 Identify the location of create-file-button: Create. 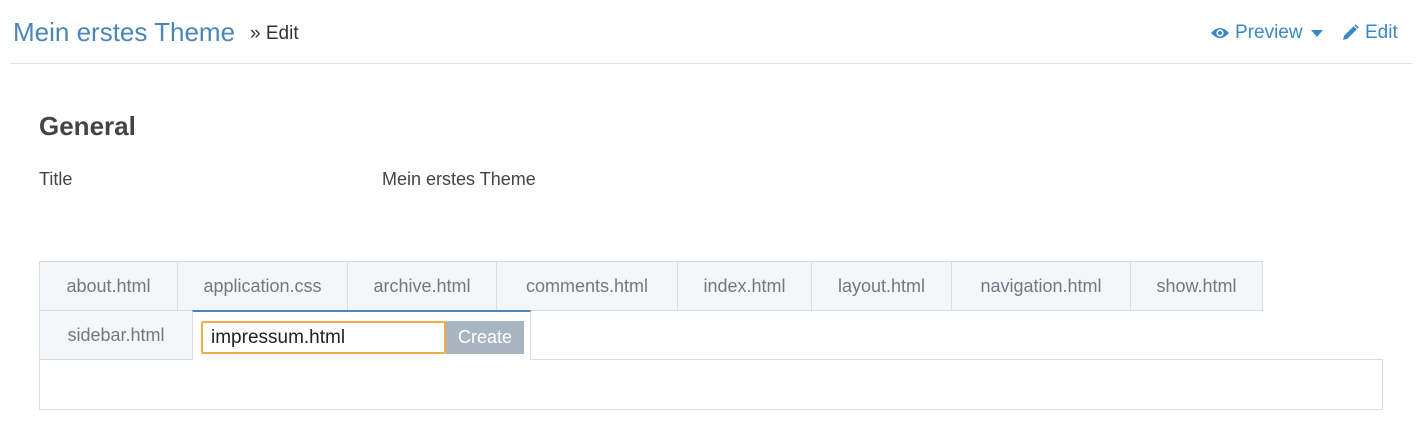
(485, 337).